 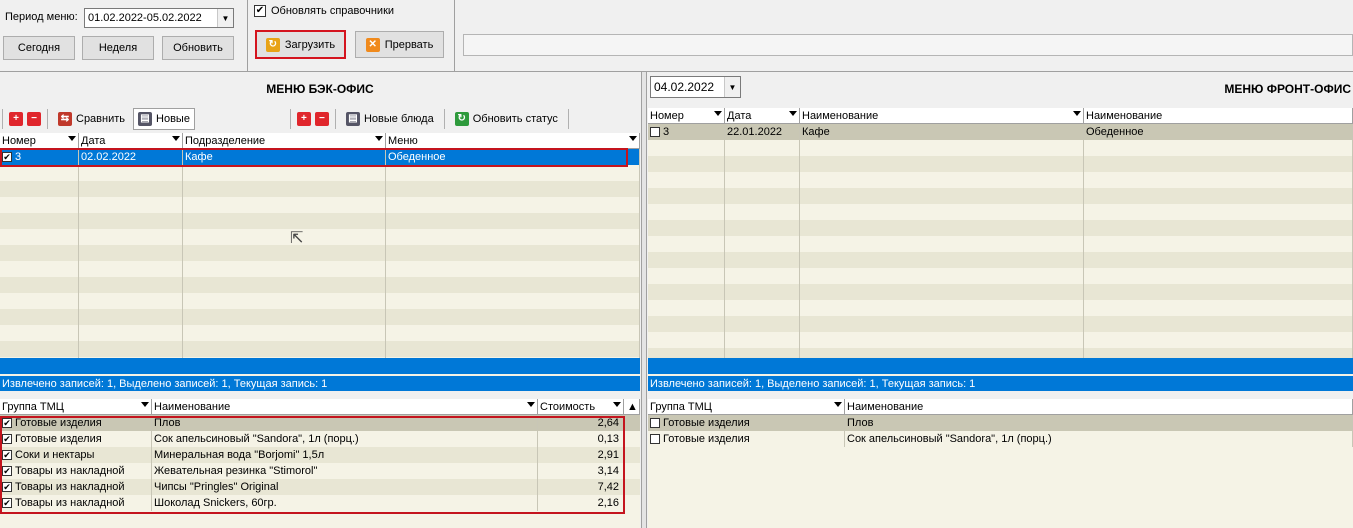 What do you see at coordinates (225, 140) in the screenshot?
I see `col-header-label: Подразделение` at bounding box center [225, 140].